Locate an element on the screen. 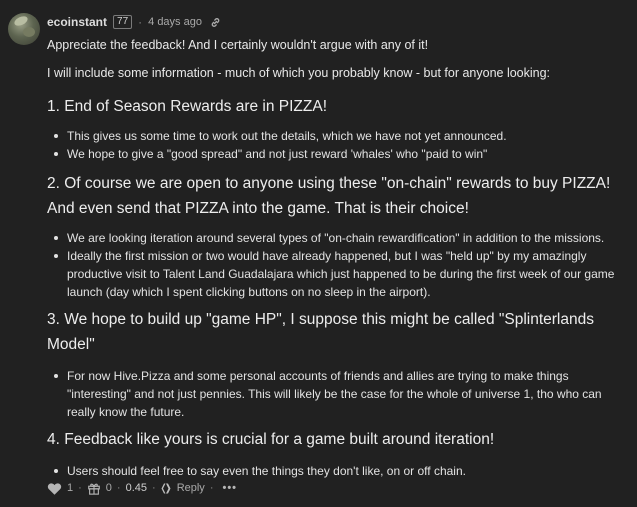 Image resolution: width=637 pixels, height=507 pixels. hive-logo-icon is located at coordinates (167, 488).